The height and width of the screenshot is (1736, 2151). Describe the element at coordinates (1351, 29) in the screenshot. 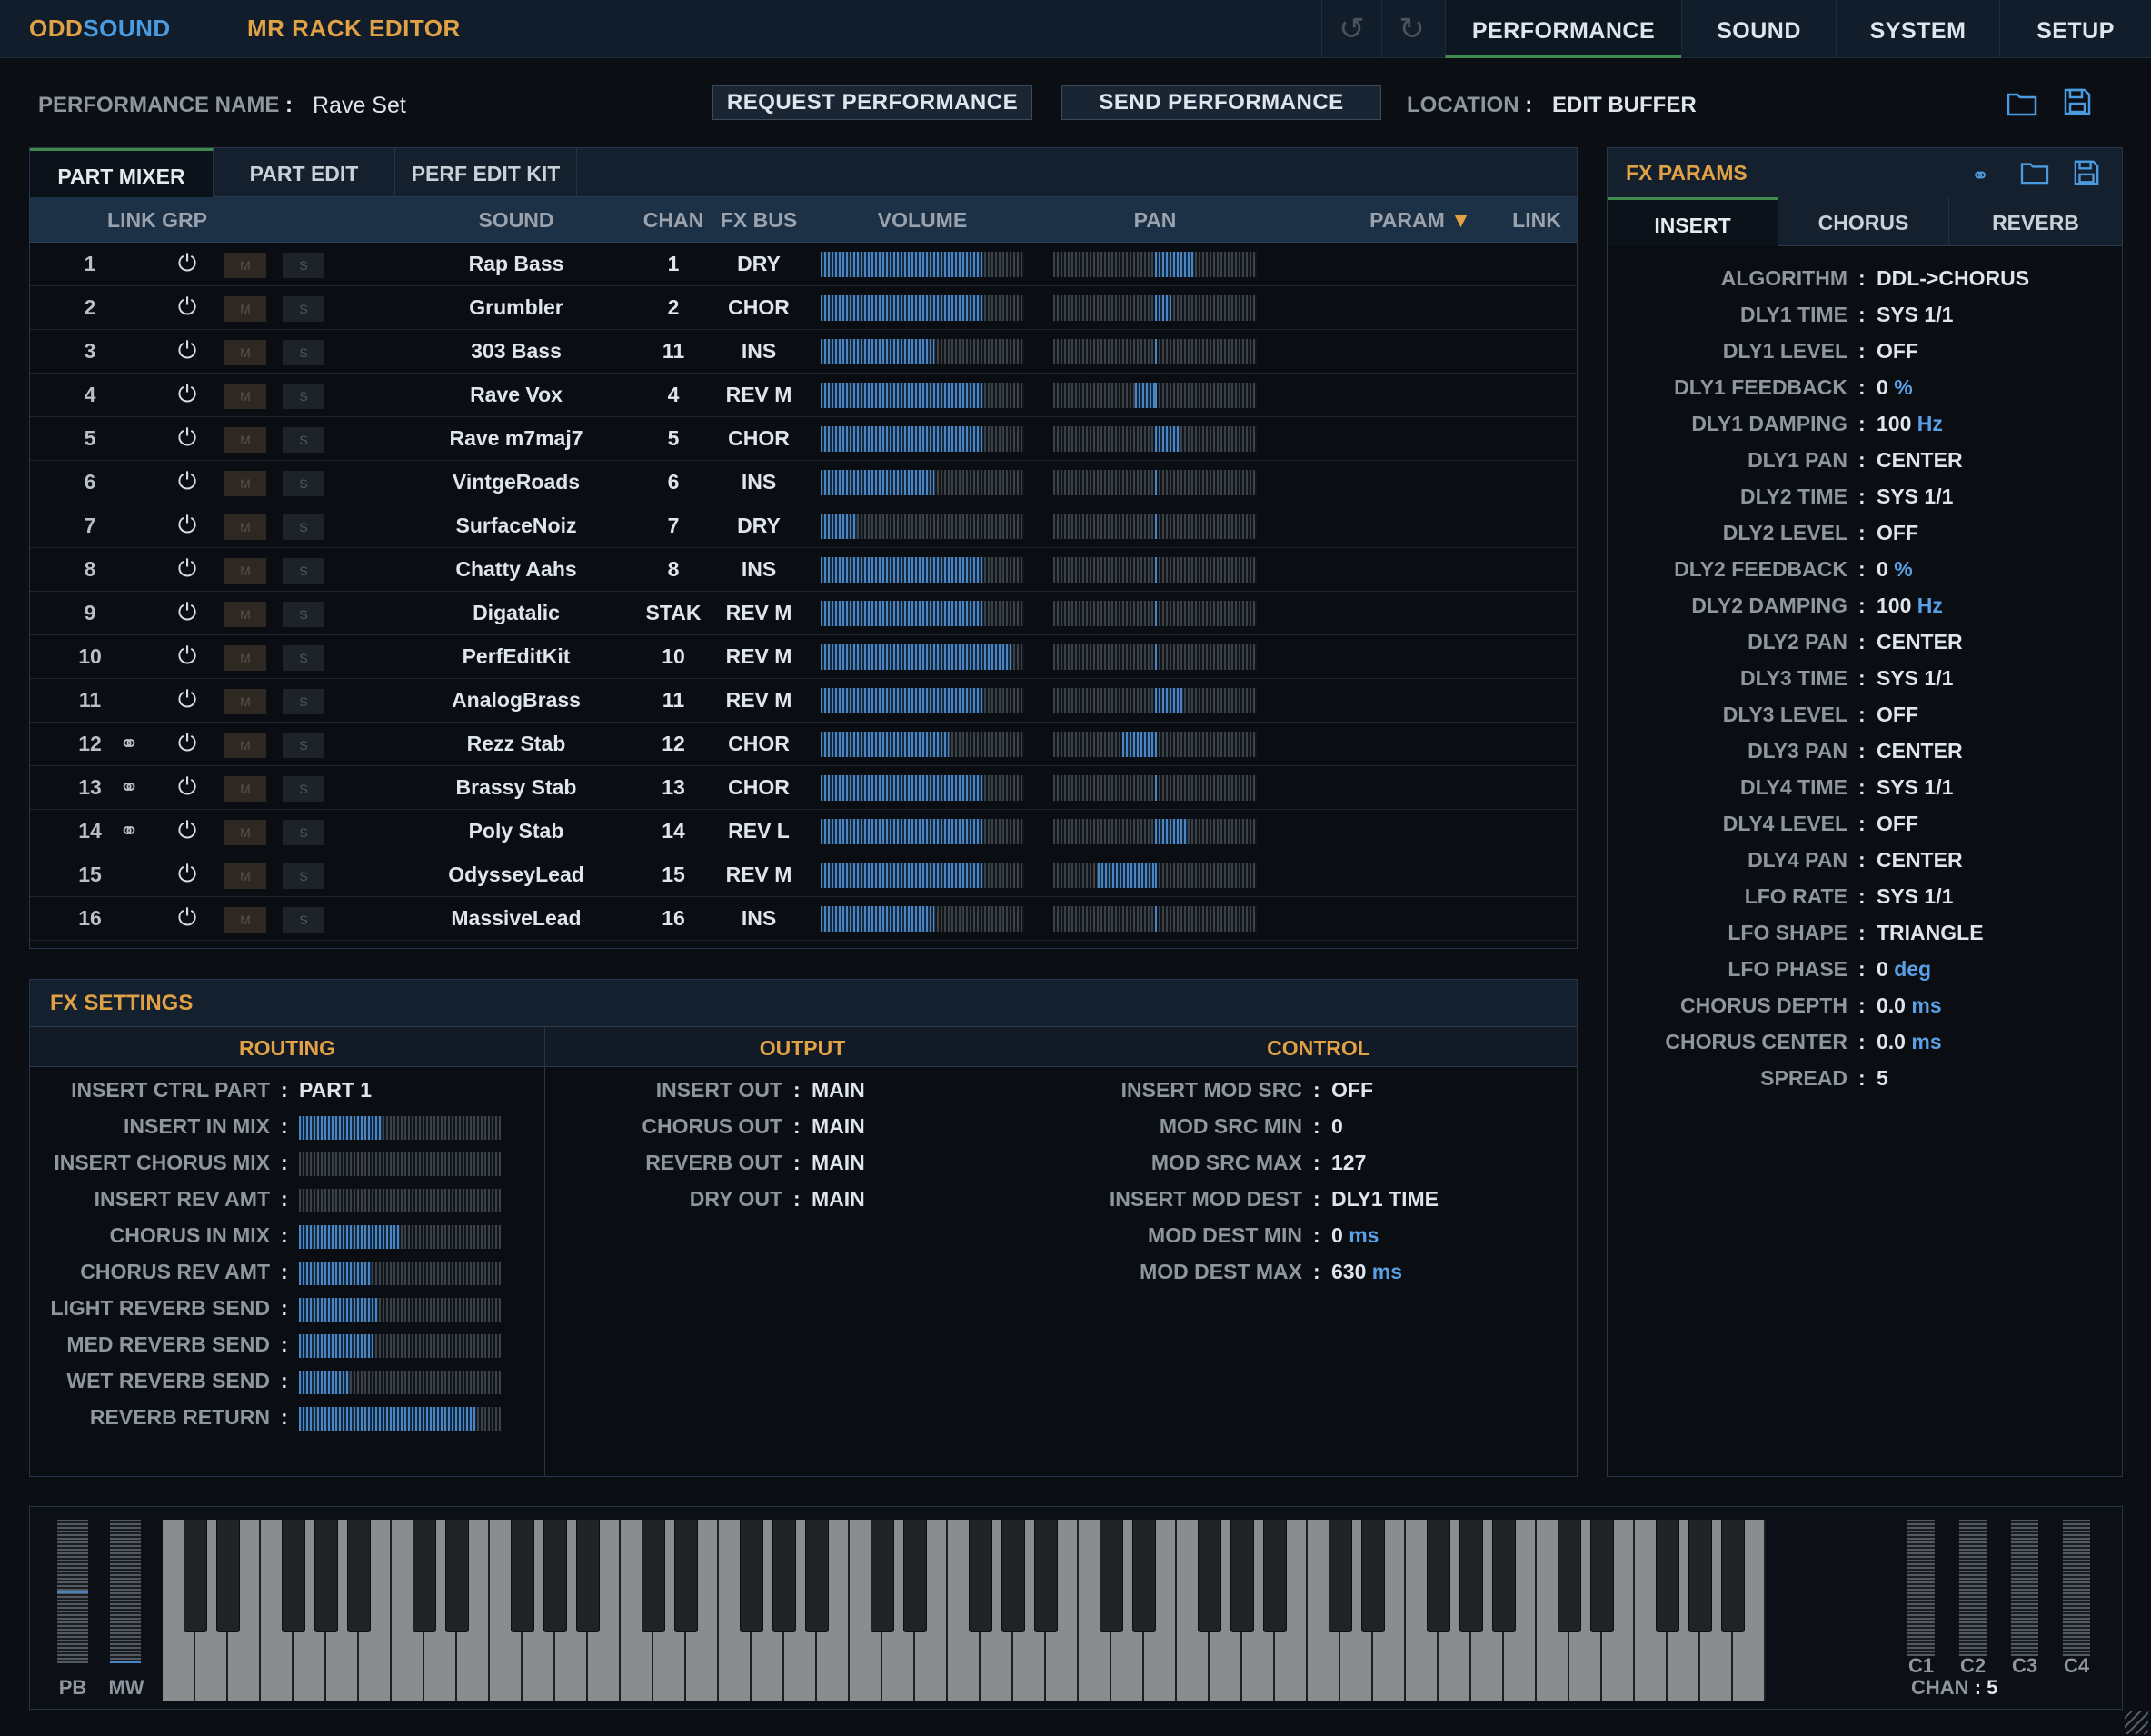

I see `undo-icon: ↺` at that location.